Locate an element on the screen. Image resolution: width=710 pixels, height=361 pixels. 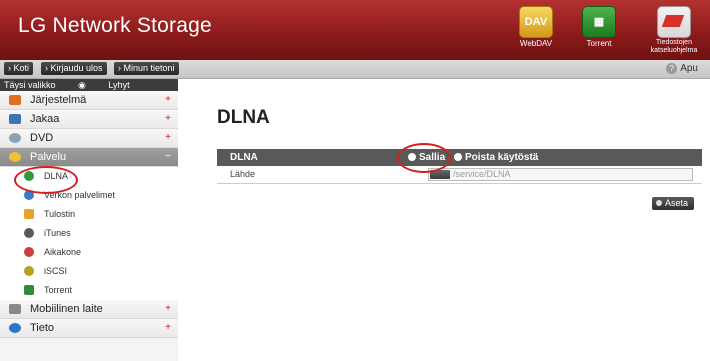
my-info-button: › Minun tietoni is located at coordinates (146, 68).